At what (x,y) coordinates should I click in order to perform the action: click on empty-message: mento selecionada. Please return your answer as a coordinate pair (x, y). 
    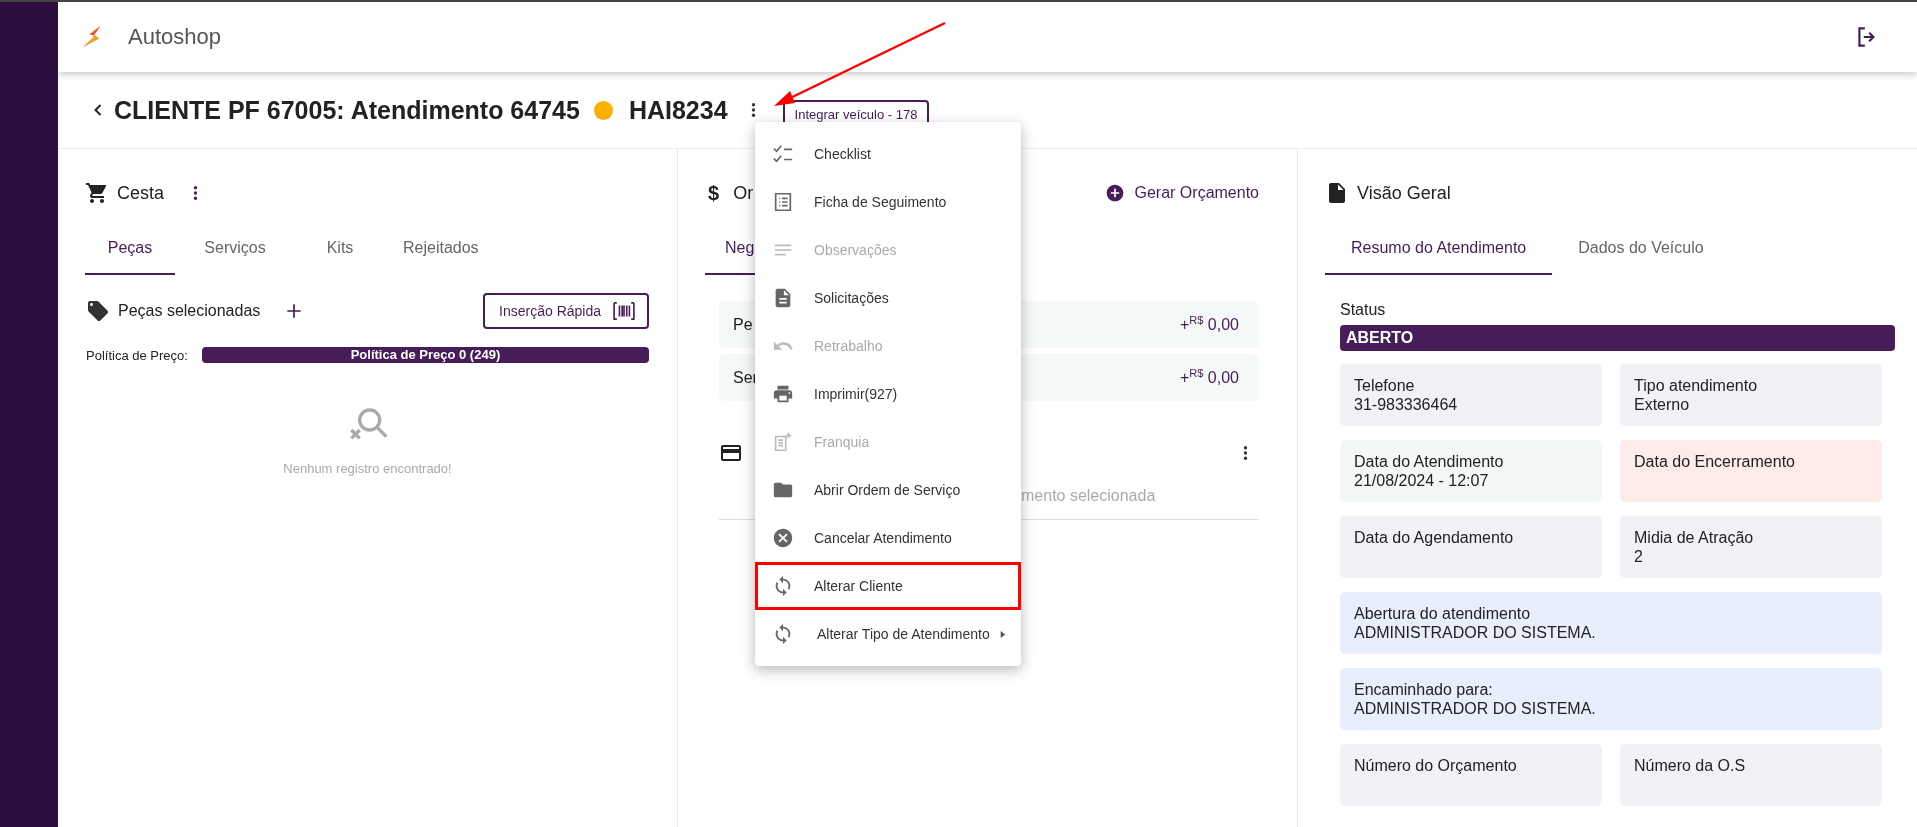
    Looking at the image, I should click on (1088, 495).